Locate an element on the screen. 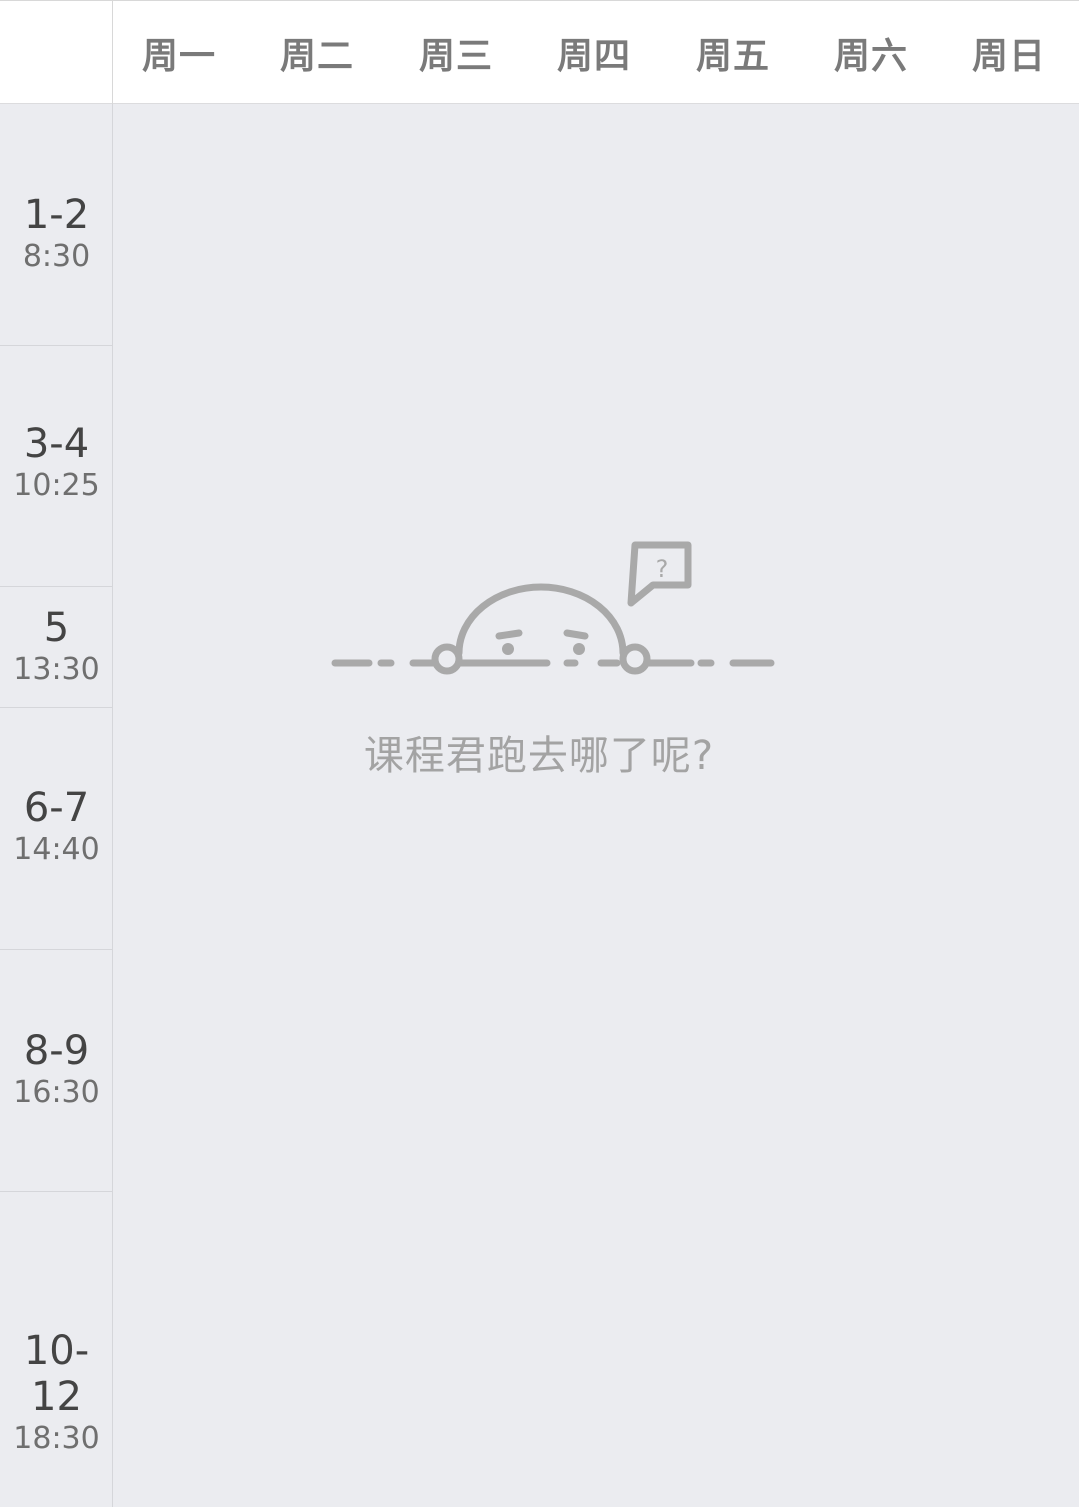 The image size is (1079, 1507). period-time: 16:30 is located at coordinates (56, 1092).